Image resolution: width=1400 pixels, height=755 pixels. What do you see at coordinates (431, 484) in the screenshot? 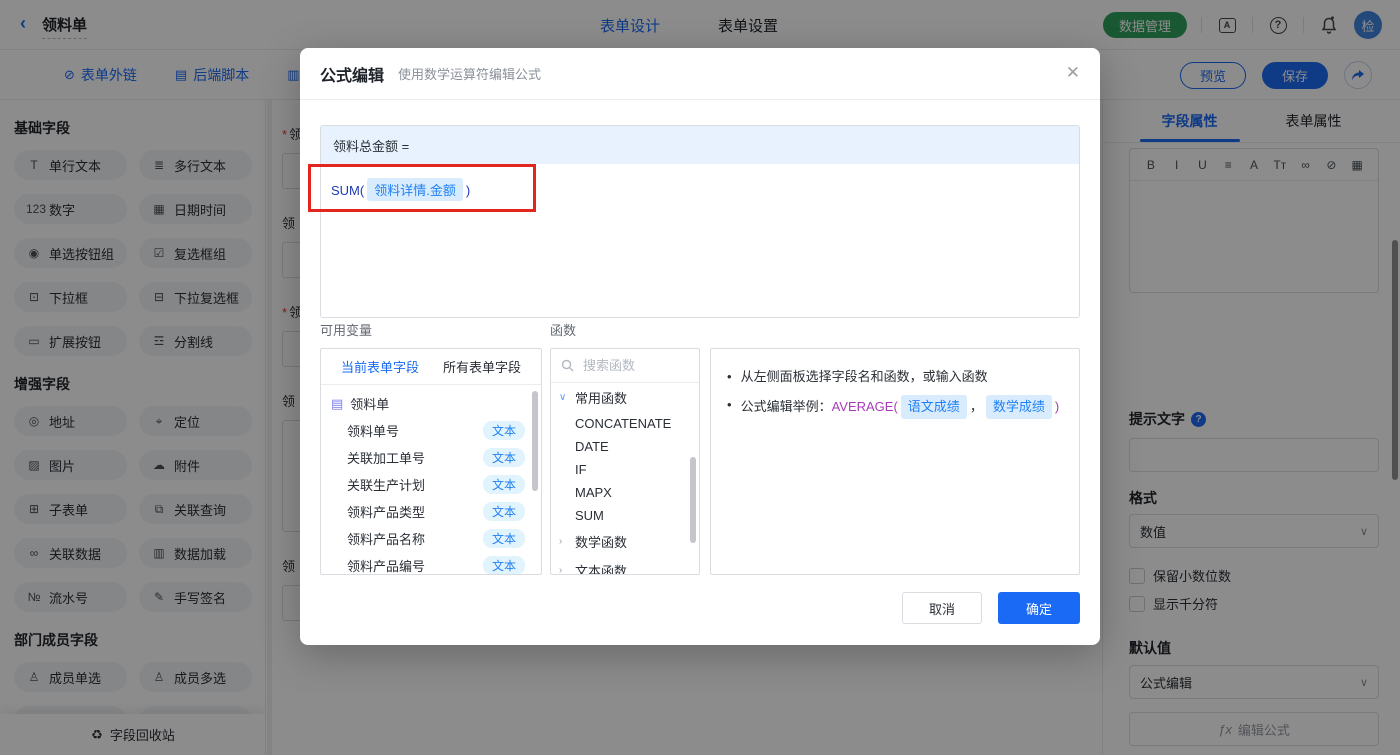
I see `variable-row-关联生产计划: 关联生产计划 文本` at bounding box center [431, 484].